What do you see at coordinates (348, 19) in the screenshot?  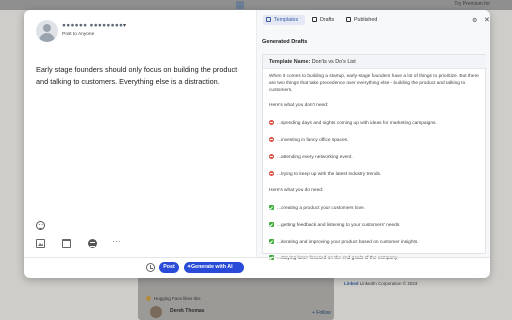 I see `published-icon` at bounding box center [348, 19].